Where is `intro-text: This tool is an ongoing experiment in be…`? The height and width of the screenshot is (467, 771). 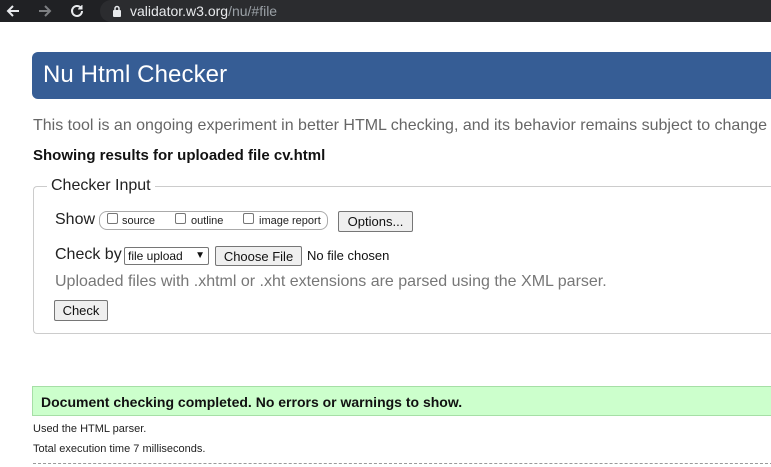 intro-text: This tool is an ongoing experiment in be… is located at coordinates (400, 125).